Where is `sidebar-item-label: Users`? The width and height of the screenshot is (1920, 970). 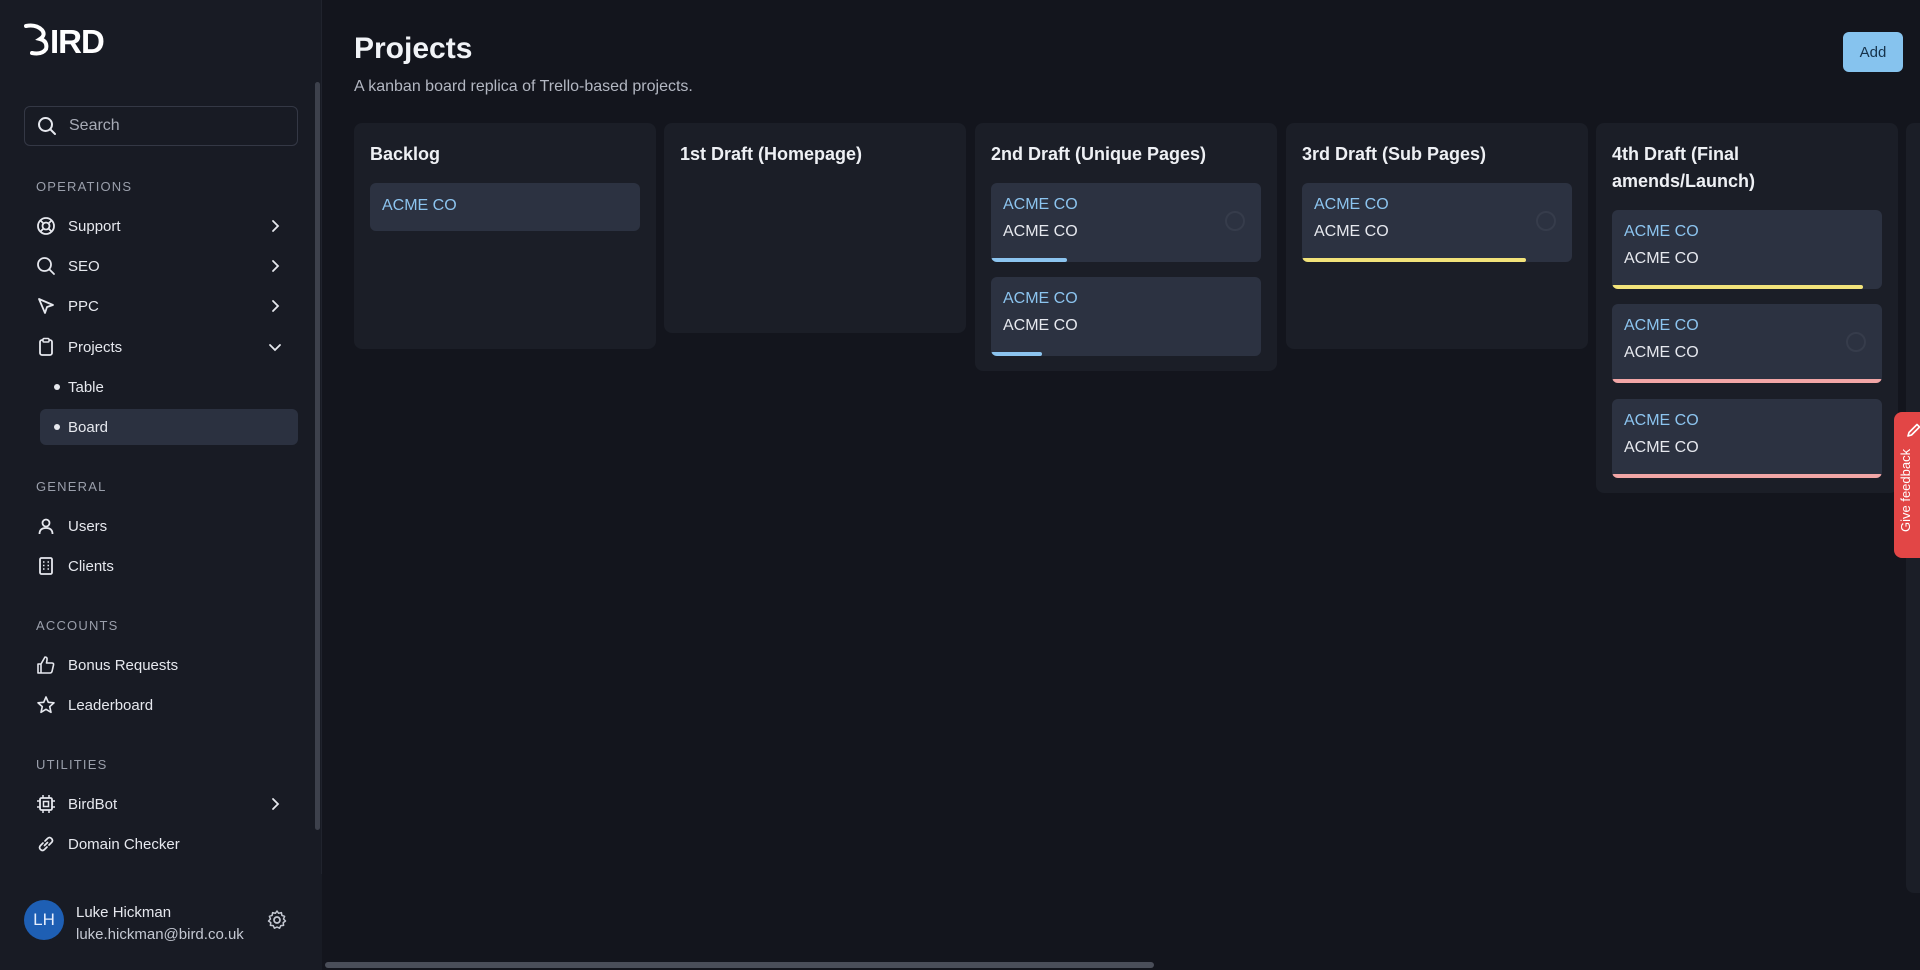 sidebar-item-label: Users is located at coordinates (88, 526).